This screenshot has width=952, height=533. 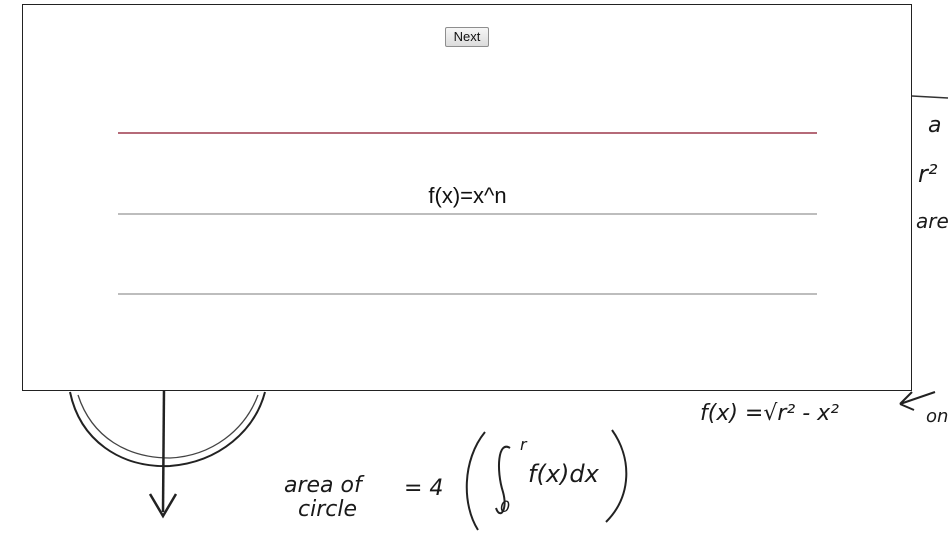 I want to click on vertical-axis, so click(x=163, y=450).